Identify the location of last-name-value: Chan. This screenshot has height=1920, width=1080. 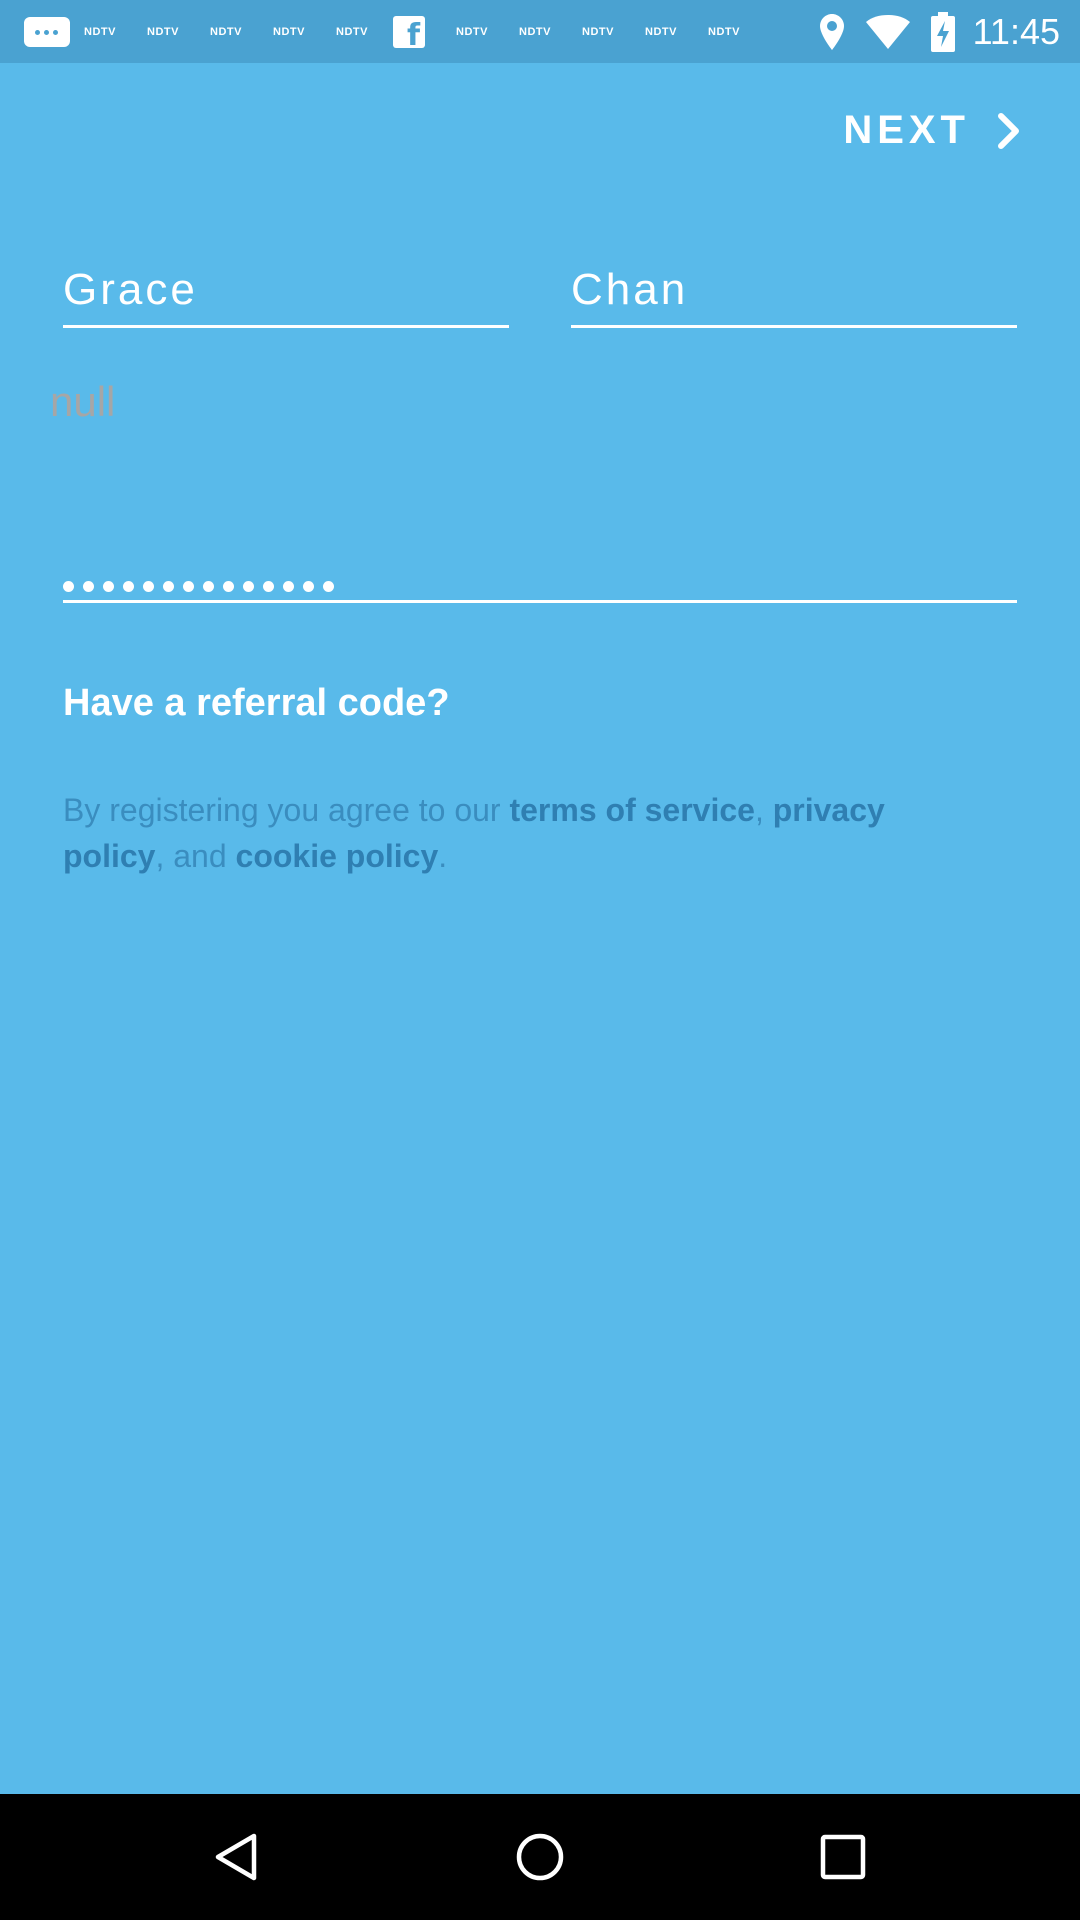
(630, 289).